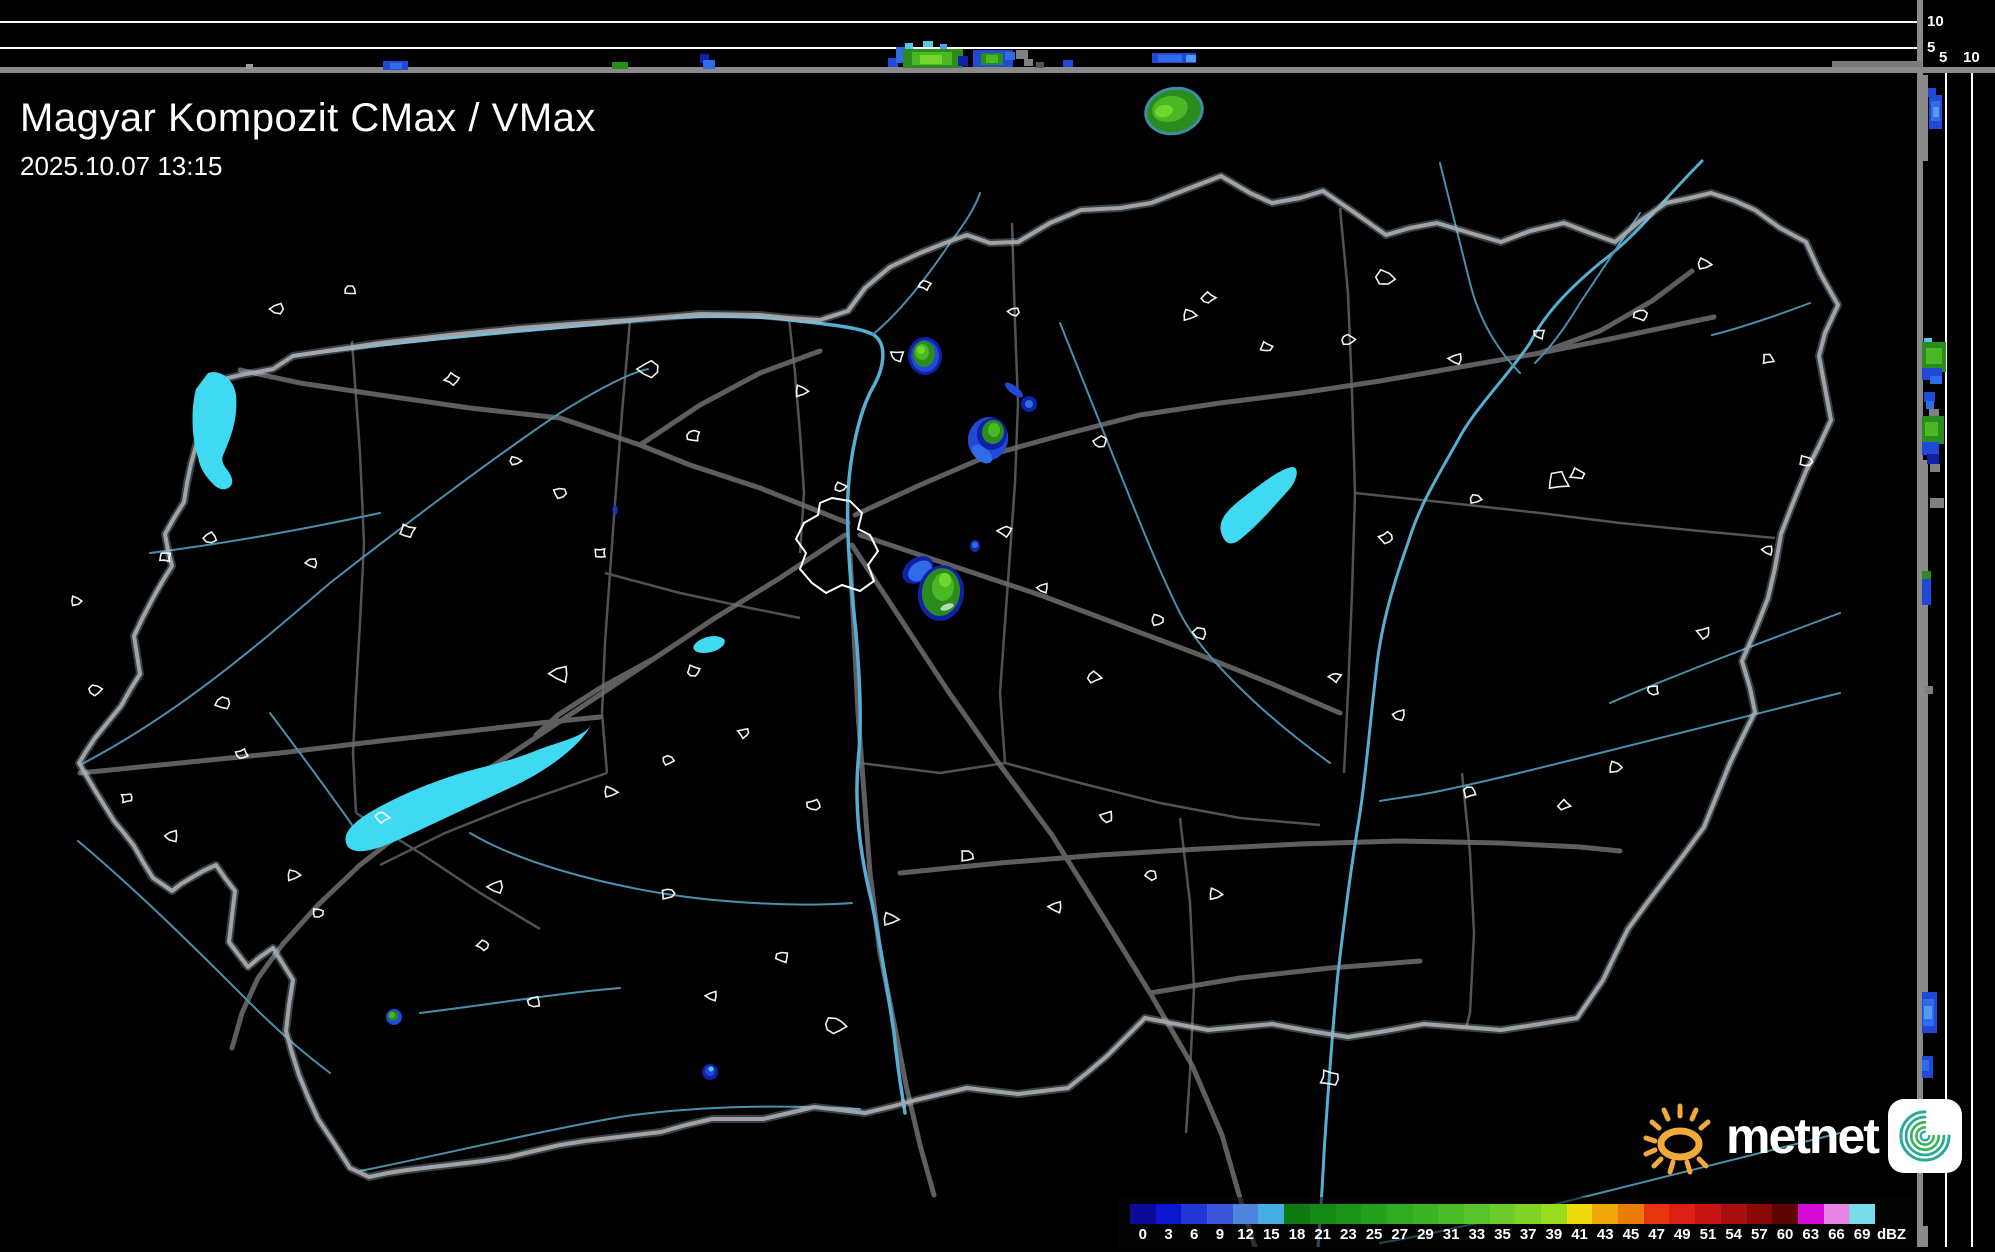 Image resolution: width=1995 pixels, height=1252 pixels. Describe the element at coordinates (1656, 1234) in the screenshot. I see `legend-label: 47` at that location.